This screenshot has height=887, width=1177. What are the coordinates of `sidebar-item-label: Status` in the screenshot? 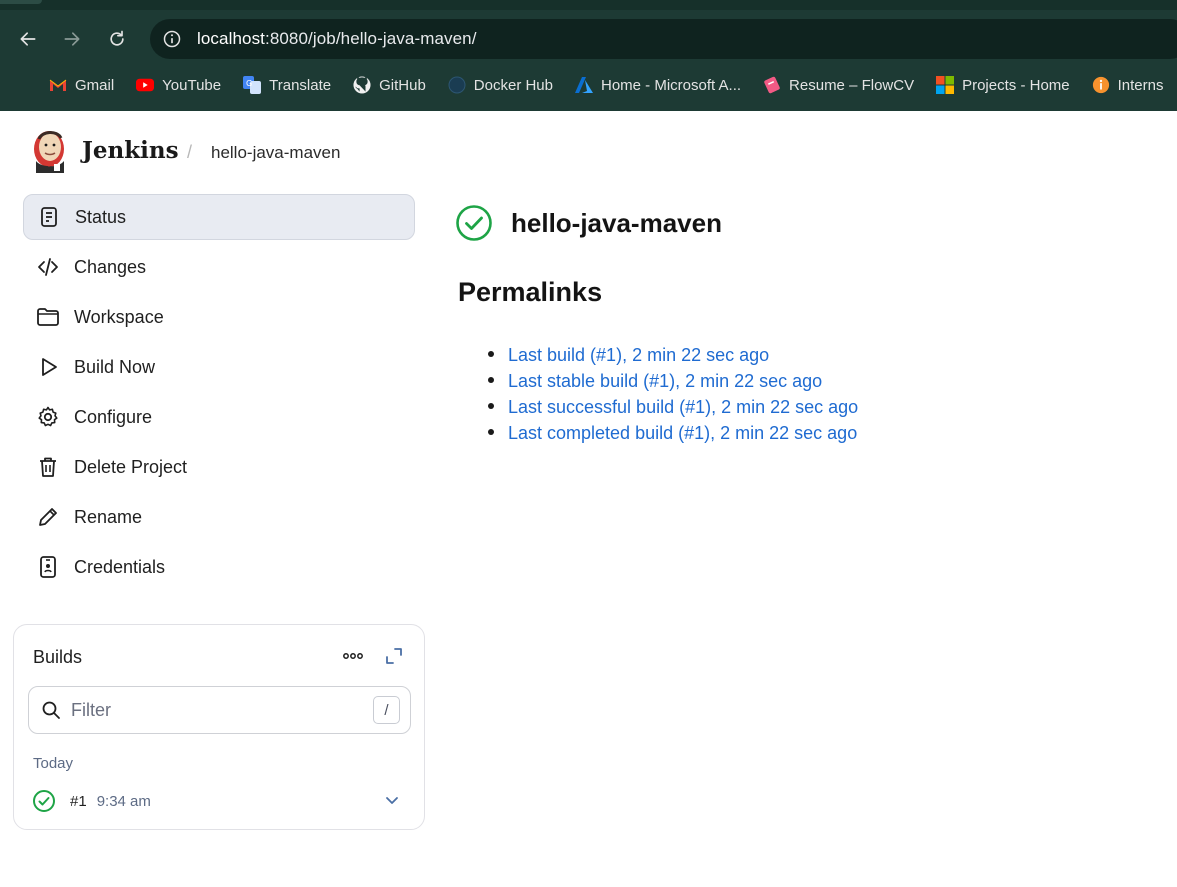 It's located at (101, 216).